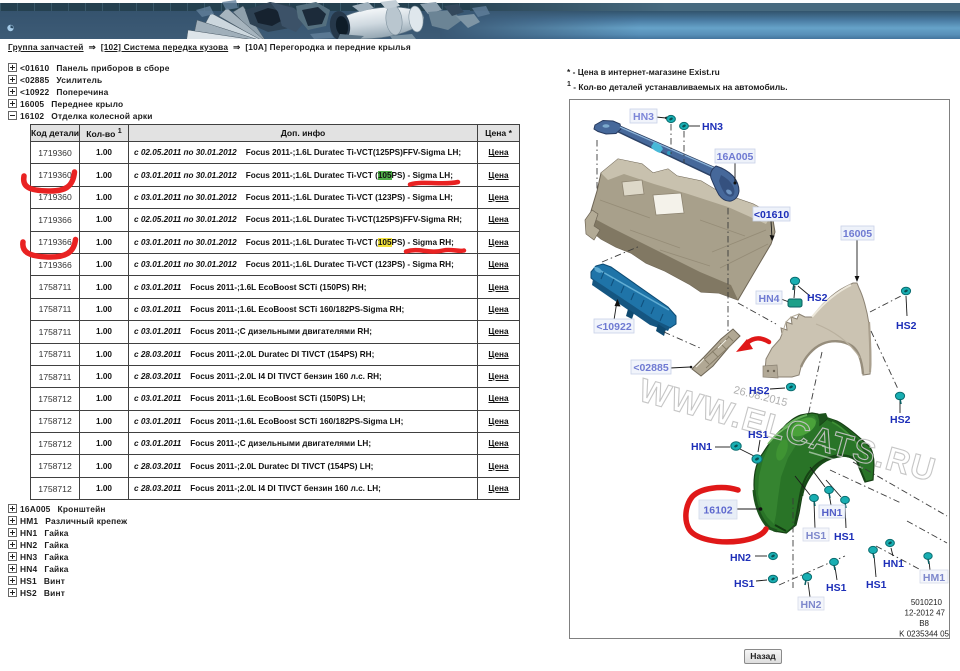 This screenshot has height=671, width=960. I want to click on svg-text: 12-2012 47, so click(925, 613).